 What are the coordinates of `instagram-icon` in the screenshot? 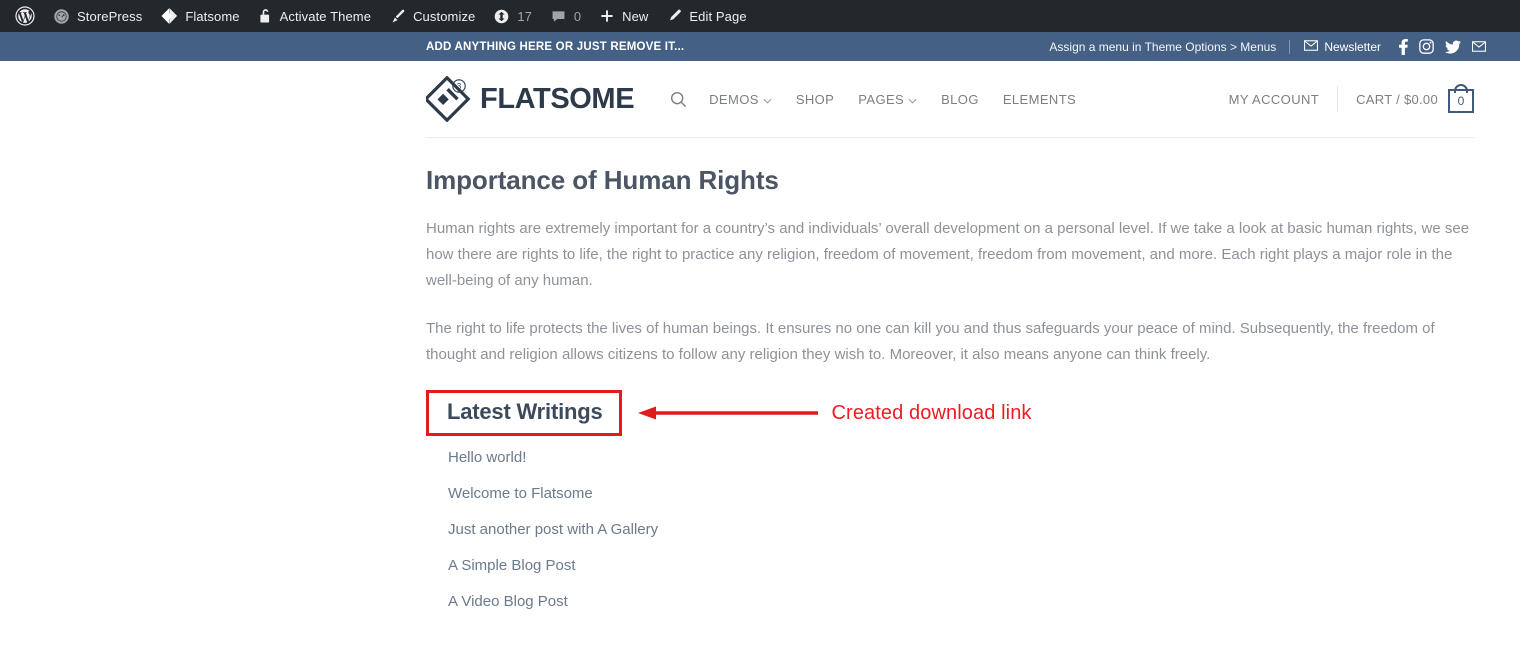 It's located at (1426, 46).